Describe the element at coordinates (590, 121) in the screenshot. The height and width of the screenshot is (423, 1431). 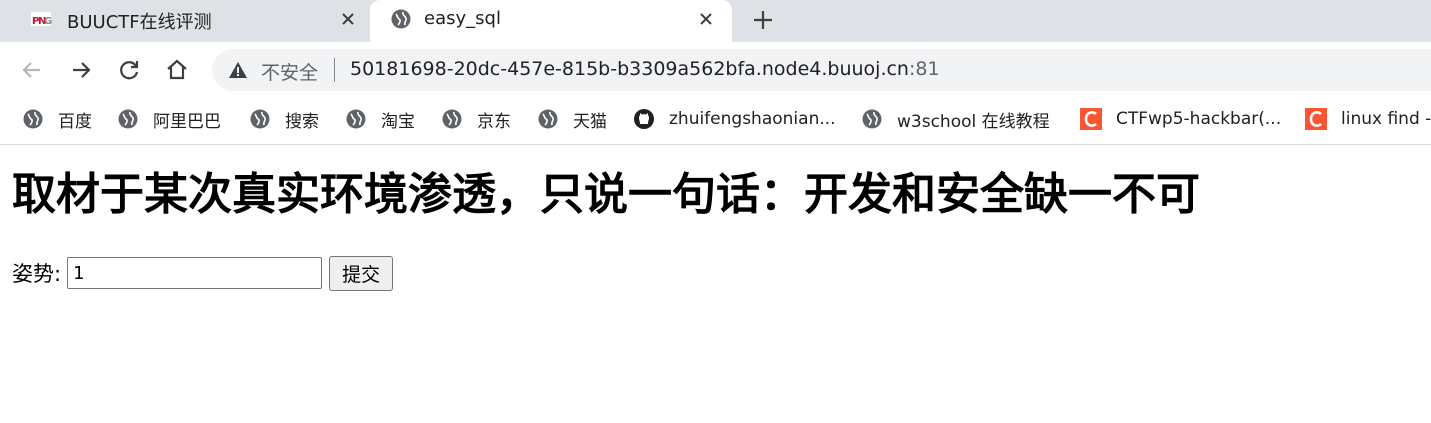
I see `bookmark-label: 天猫` at that location.